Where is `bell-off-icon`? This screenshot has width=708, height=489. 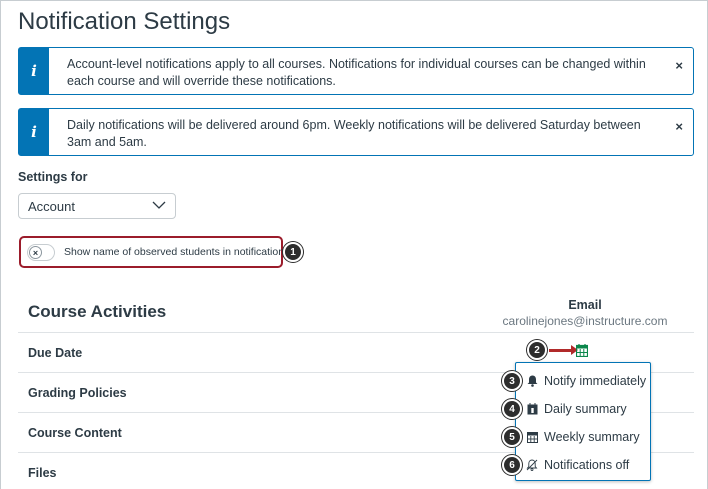 bell-off-icon is located at coordinates (532, 465).